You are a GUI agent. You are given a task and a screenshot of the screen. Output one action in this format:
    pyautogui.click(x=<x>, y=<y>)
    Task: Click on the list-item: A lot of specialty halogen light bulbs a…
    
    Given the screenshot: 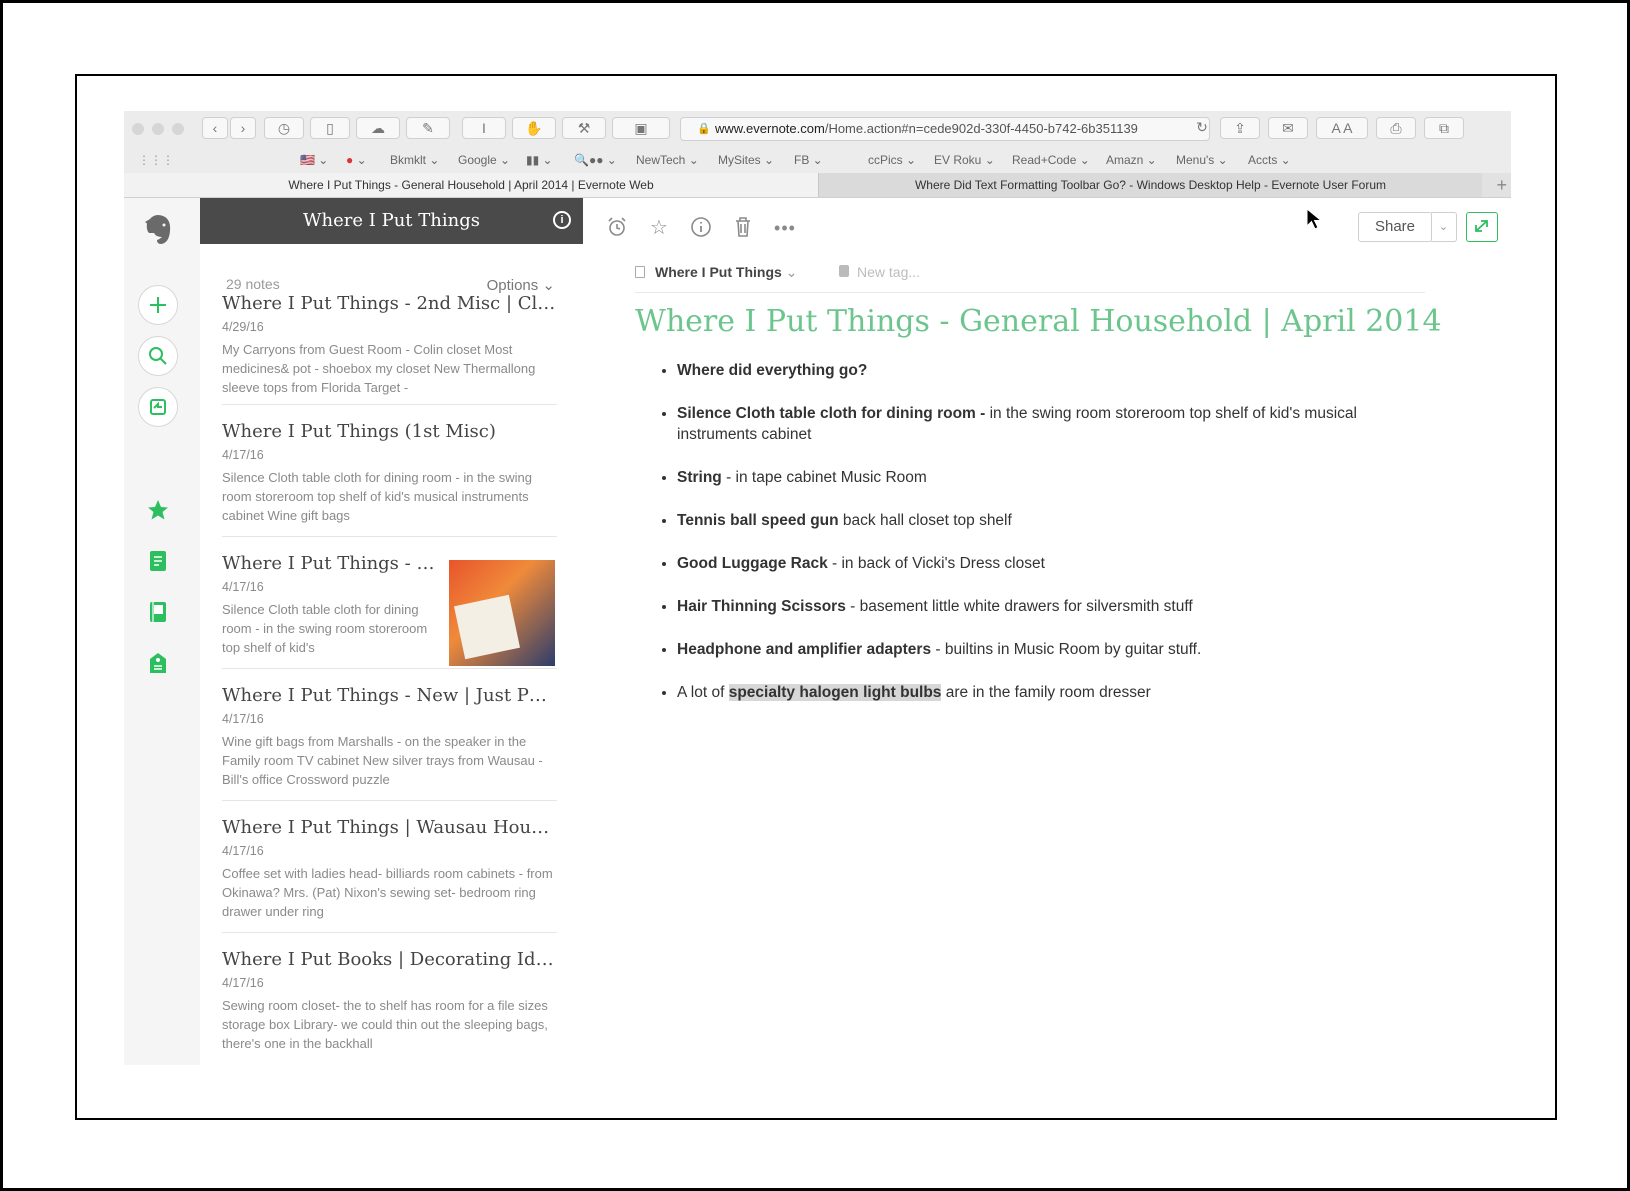 What is the action you would take?
    pyautogui.click(x=1035, y=692)
    